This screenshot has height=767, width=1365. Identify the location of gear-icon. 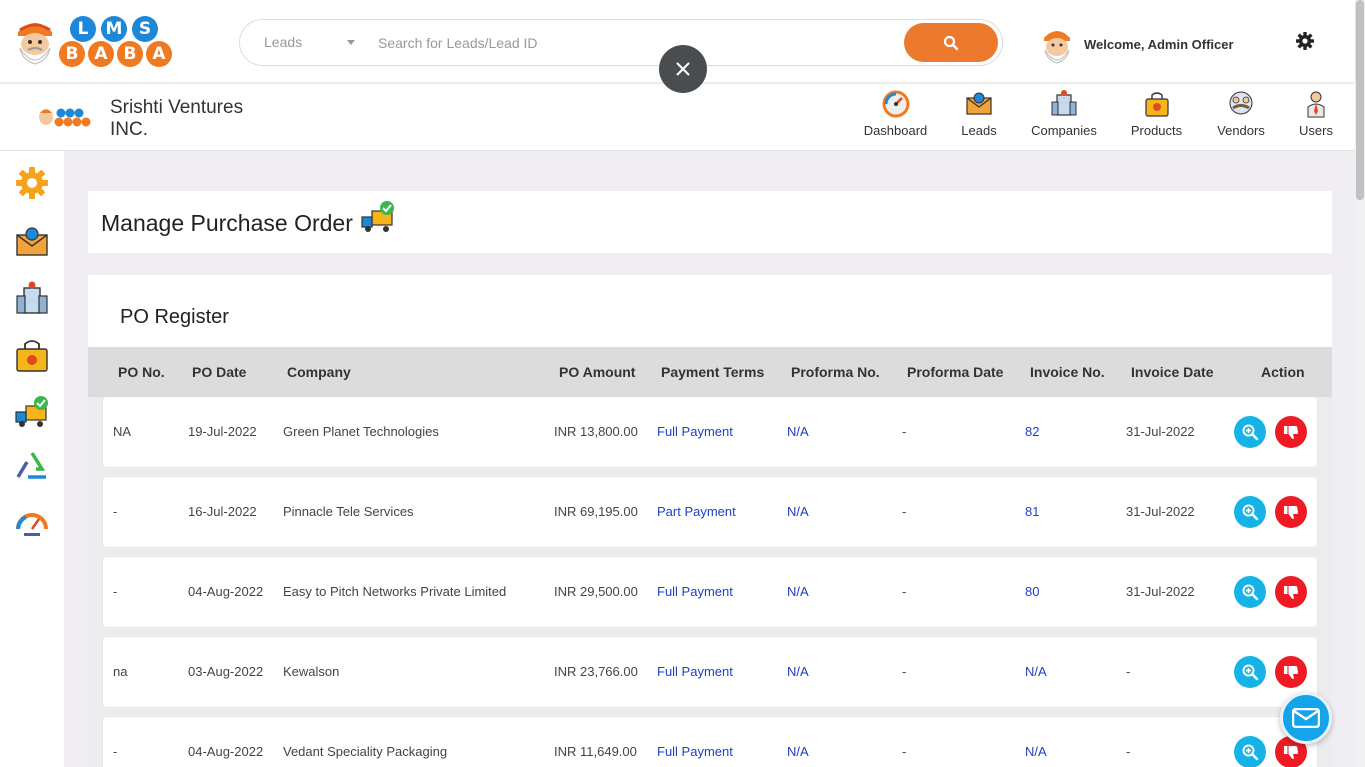
(1305, 41).